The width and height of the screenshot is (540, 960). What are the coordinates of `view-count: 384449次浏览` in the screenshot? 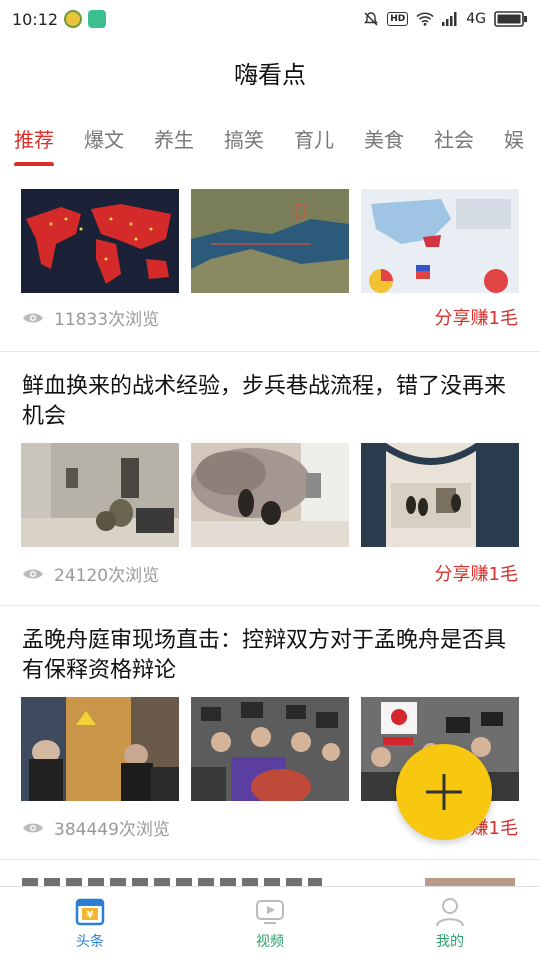 It's located at (112, 829).